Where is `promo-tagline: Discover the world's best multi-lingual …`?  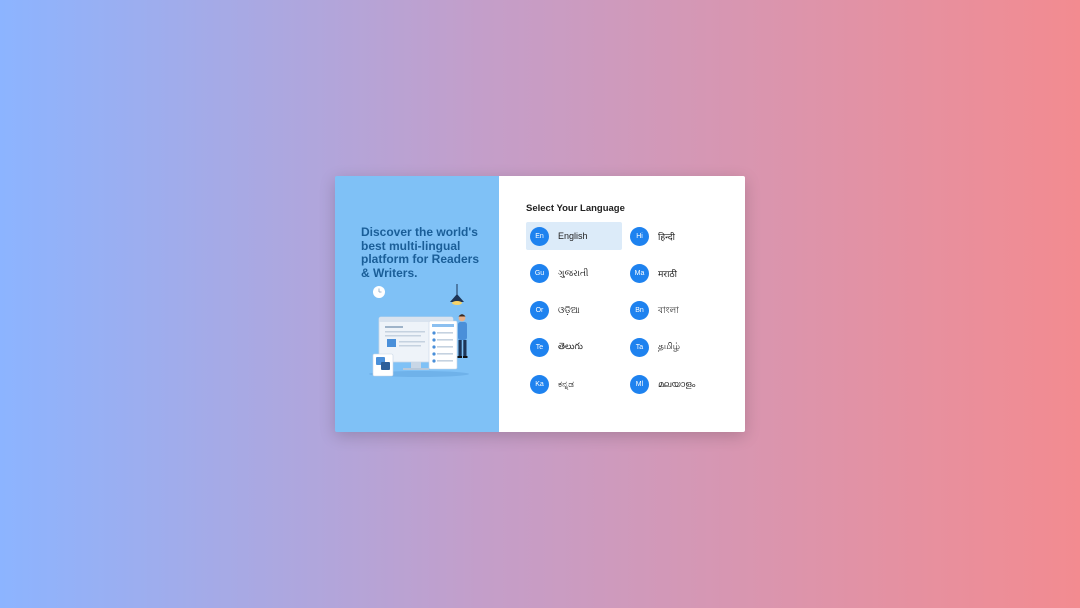
promo-tagline: Discover the world's best multi-lingual … is located at coordinates (420, 252).